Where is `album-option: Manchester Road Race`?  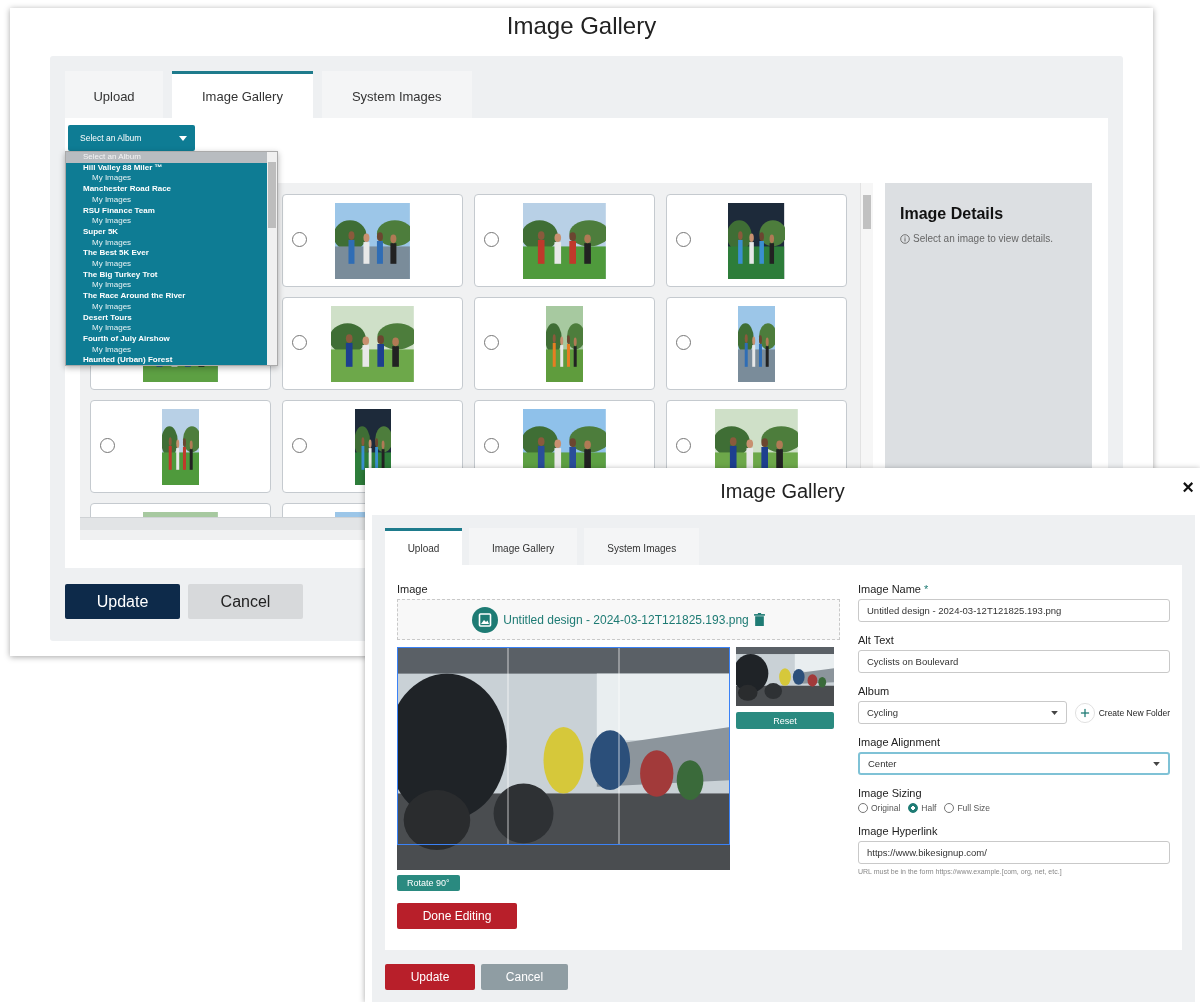
album-option: Manchester Road Race is located at coordinates (166, 189).